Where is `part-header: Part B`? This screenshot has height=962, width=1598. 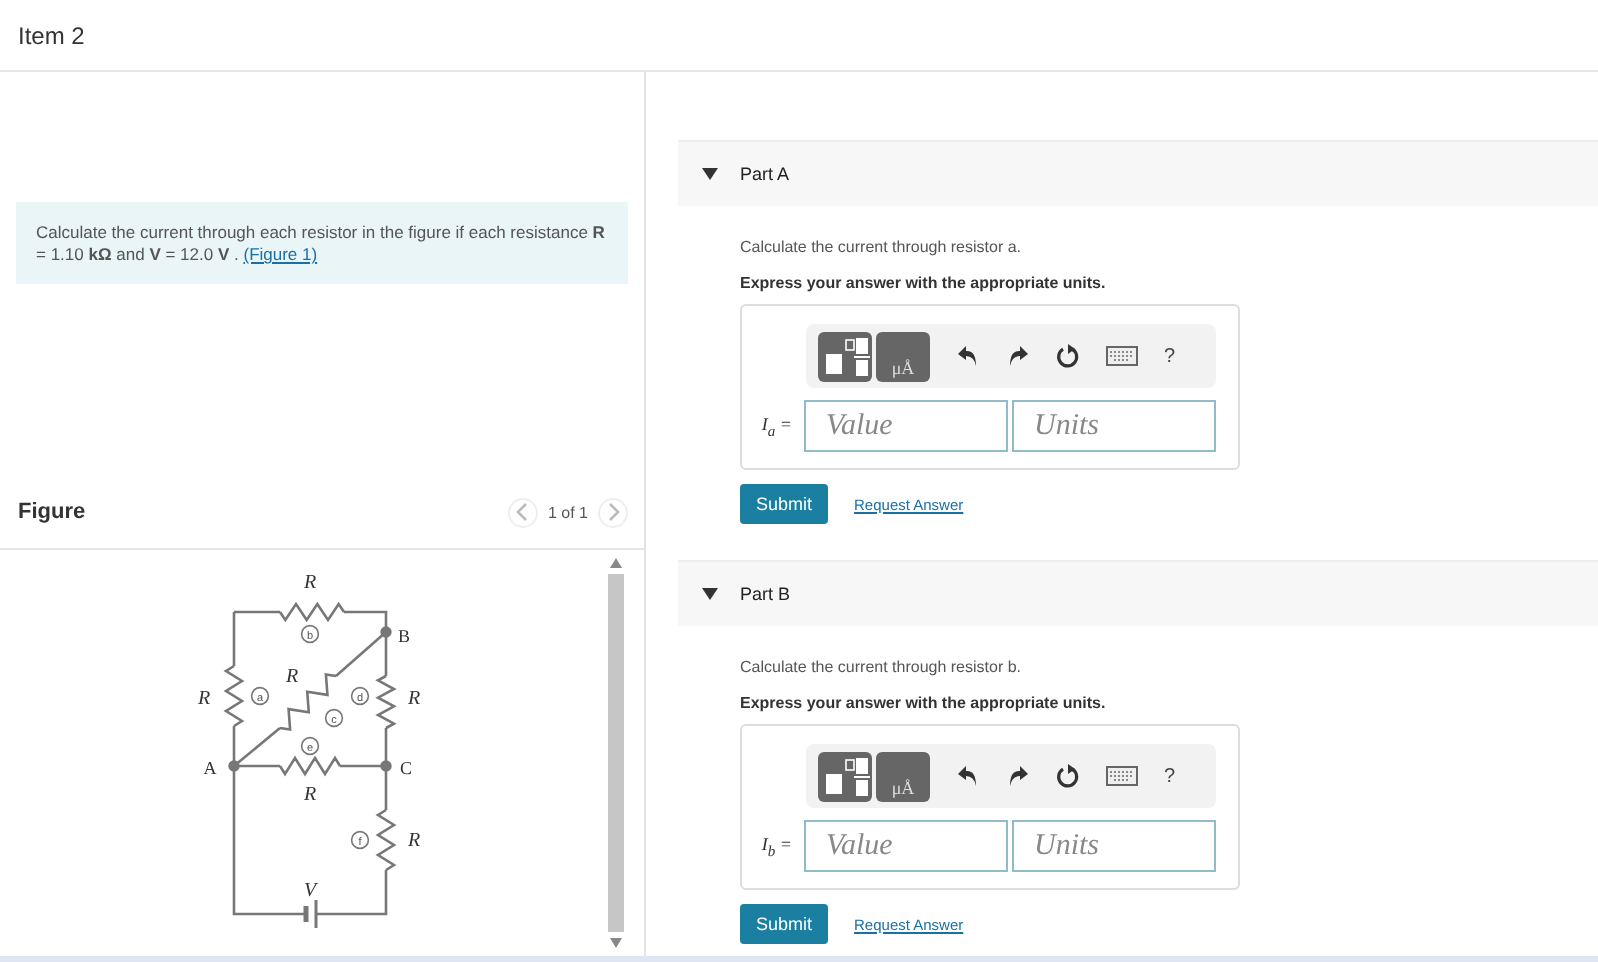
part-header: Part B is located at coordinates (1138, 593).